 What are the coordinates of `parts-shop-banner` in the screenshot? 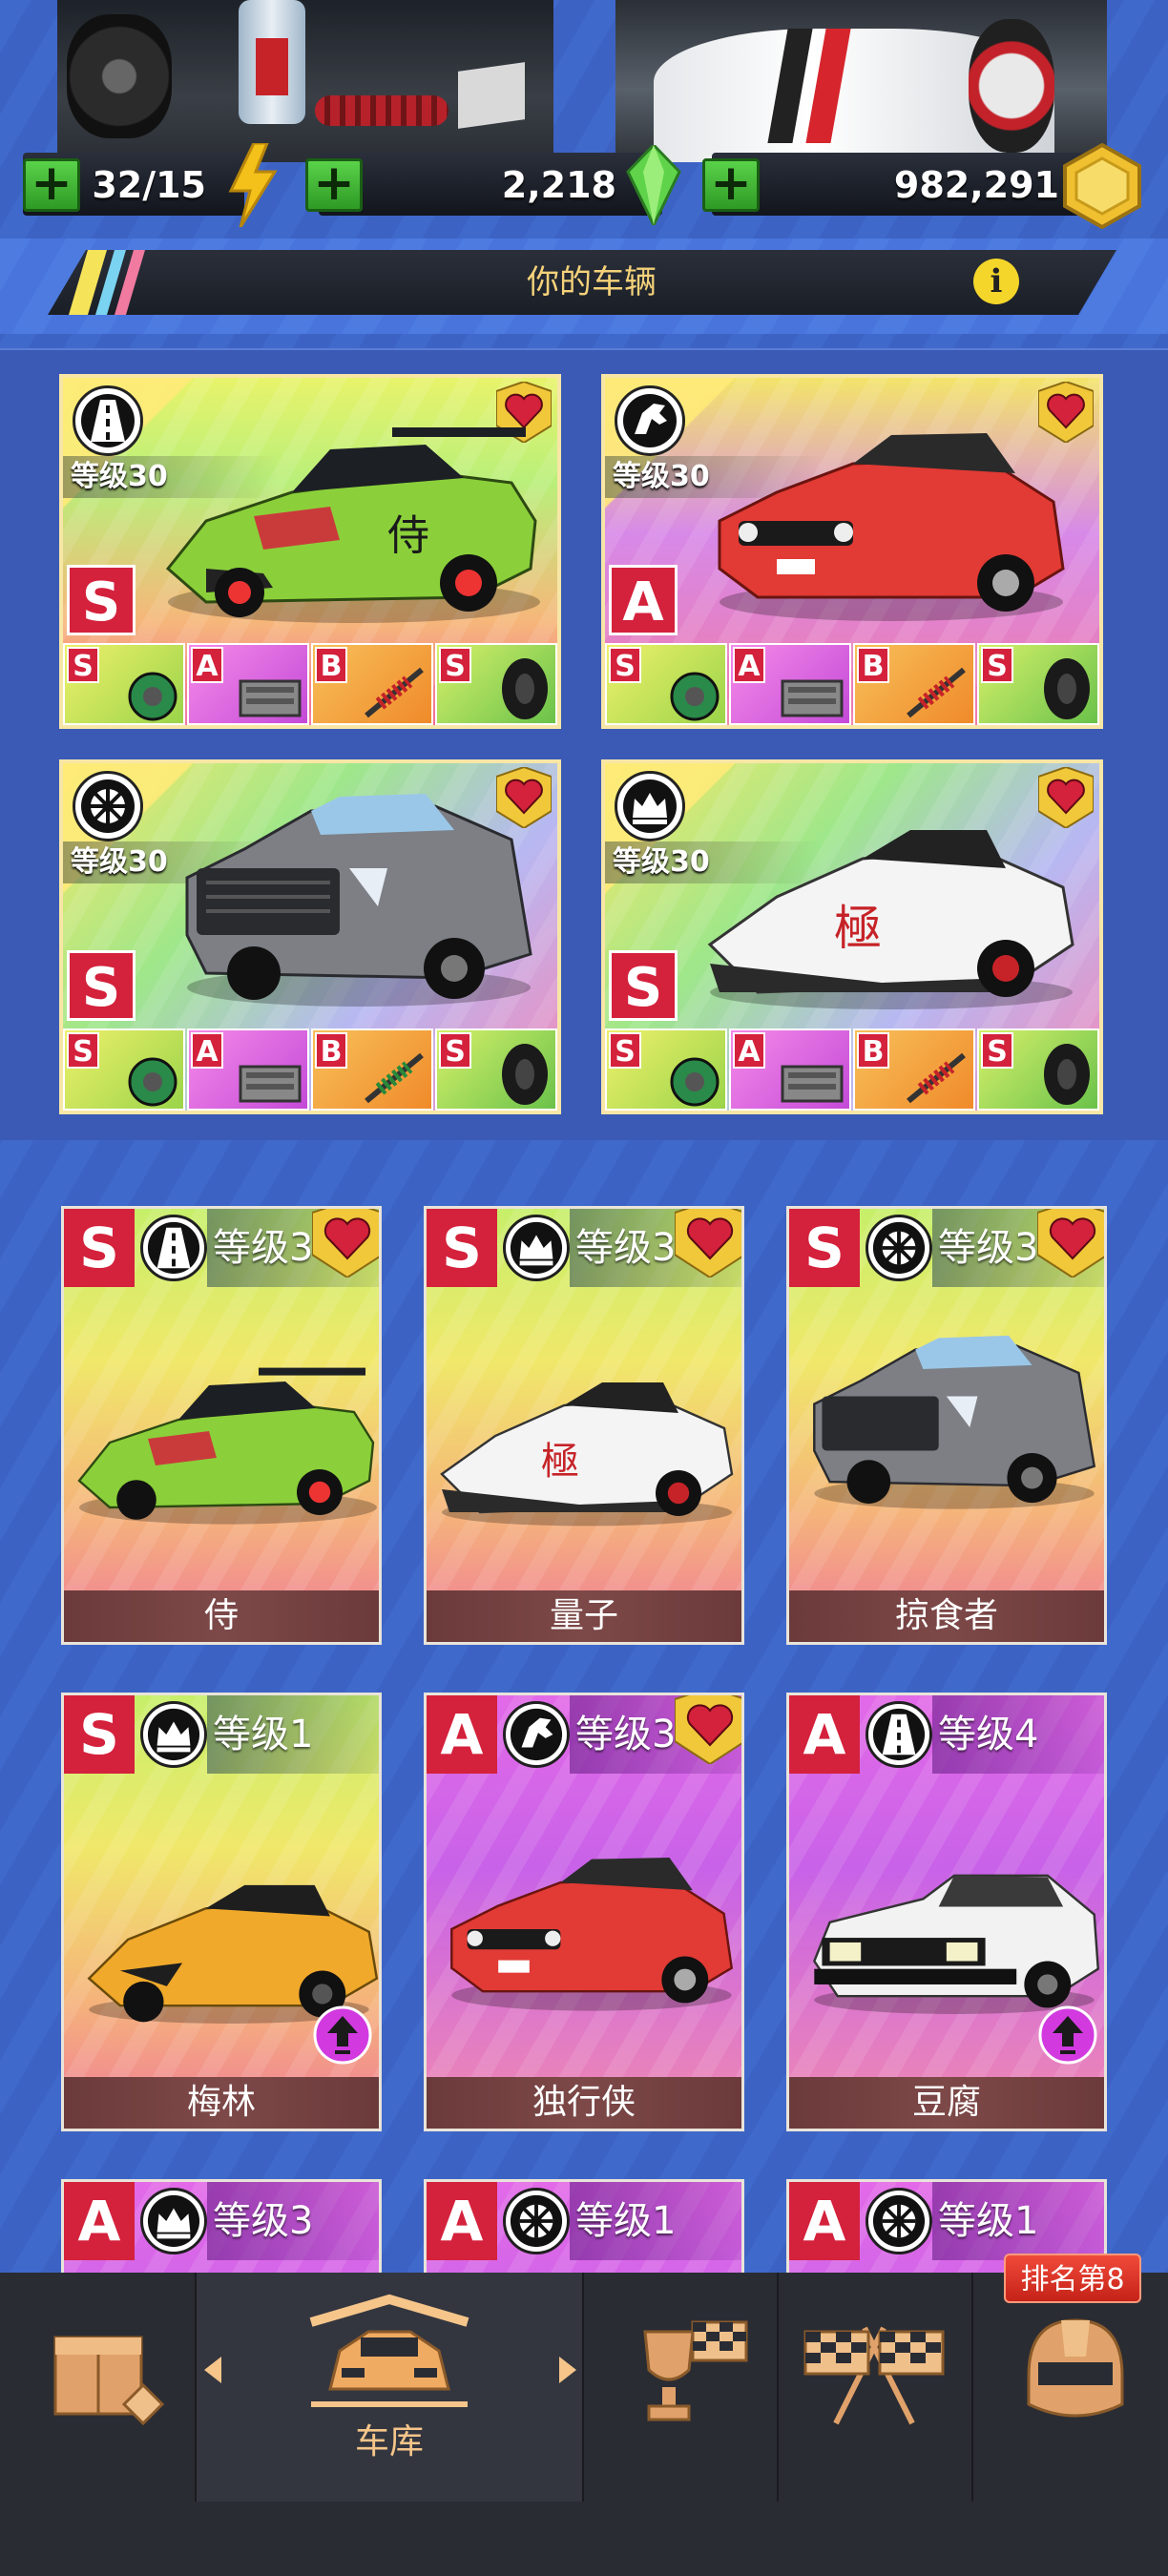 It's located at (305, 81).